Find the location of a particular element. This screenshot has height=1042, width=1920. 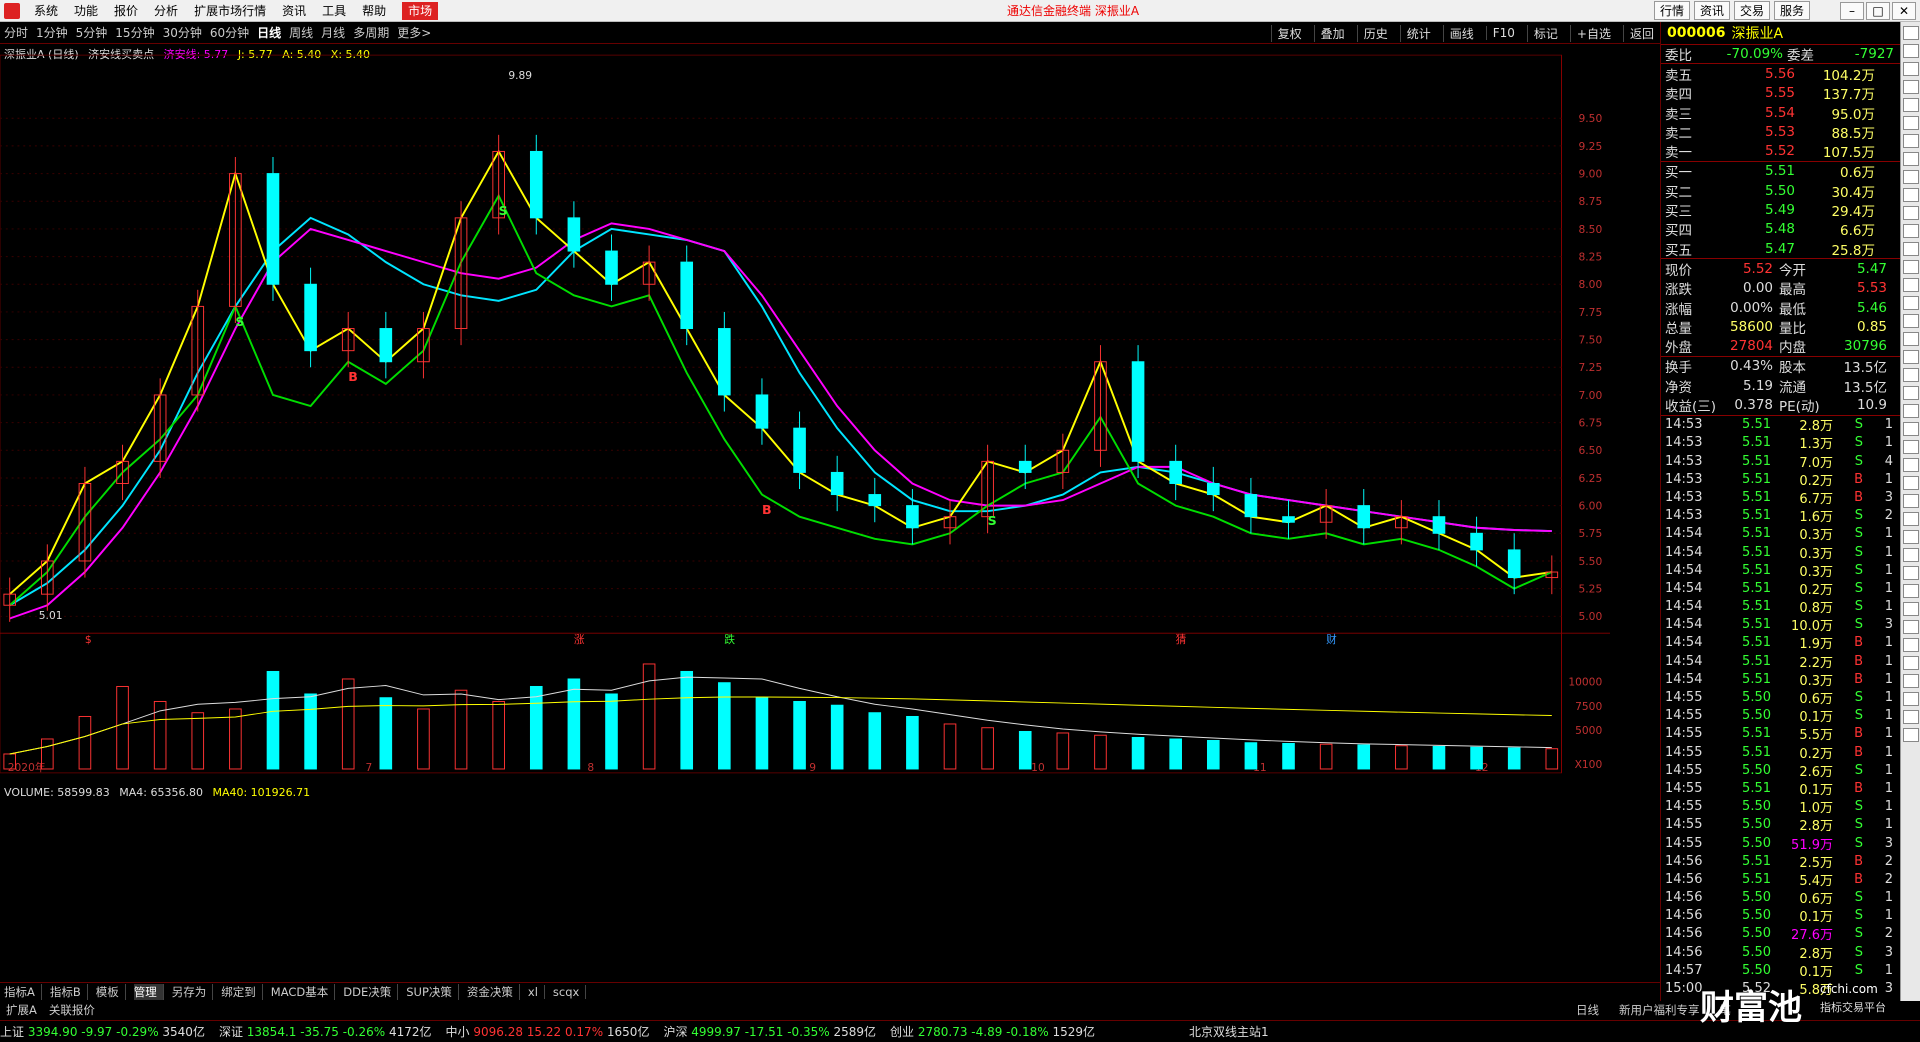

index-1: 深证 13854.1 -35.75 -0.26% 4172亿 is located at coordinates (325, 1031).